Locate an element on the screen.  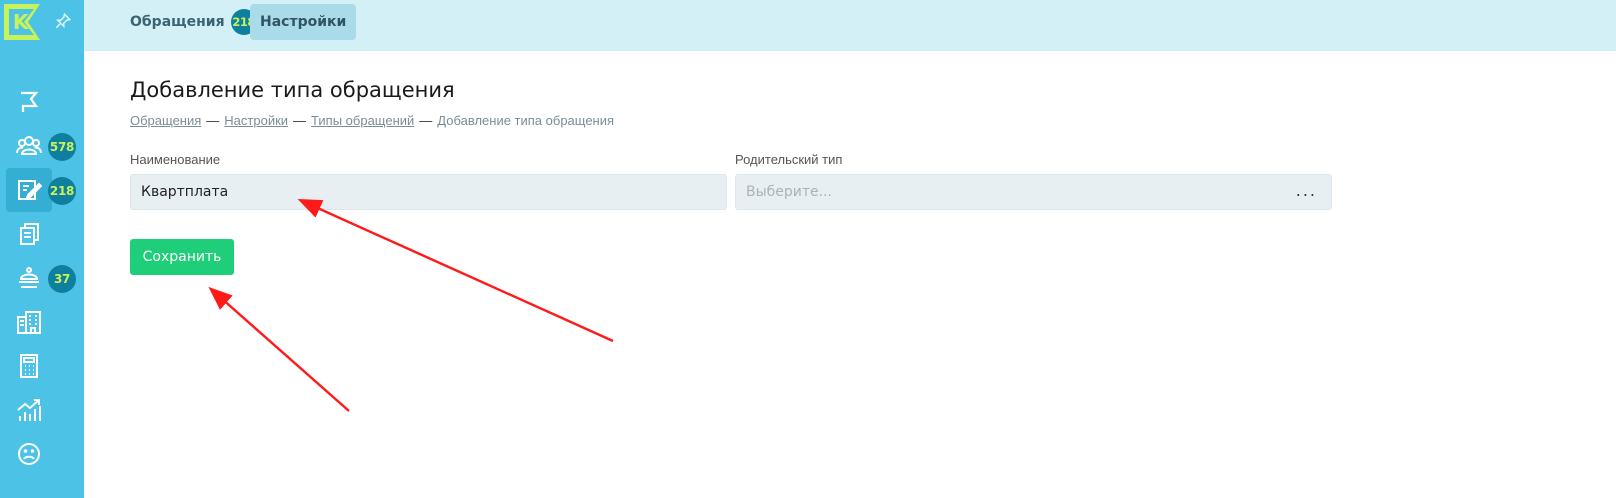
users-count-badge: 578 is located at coordinates (62, 147).